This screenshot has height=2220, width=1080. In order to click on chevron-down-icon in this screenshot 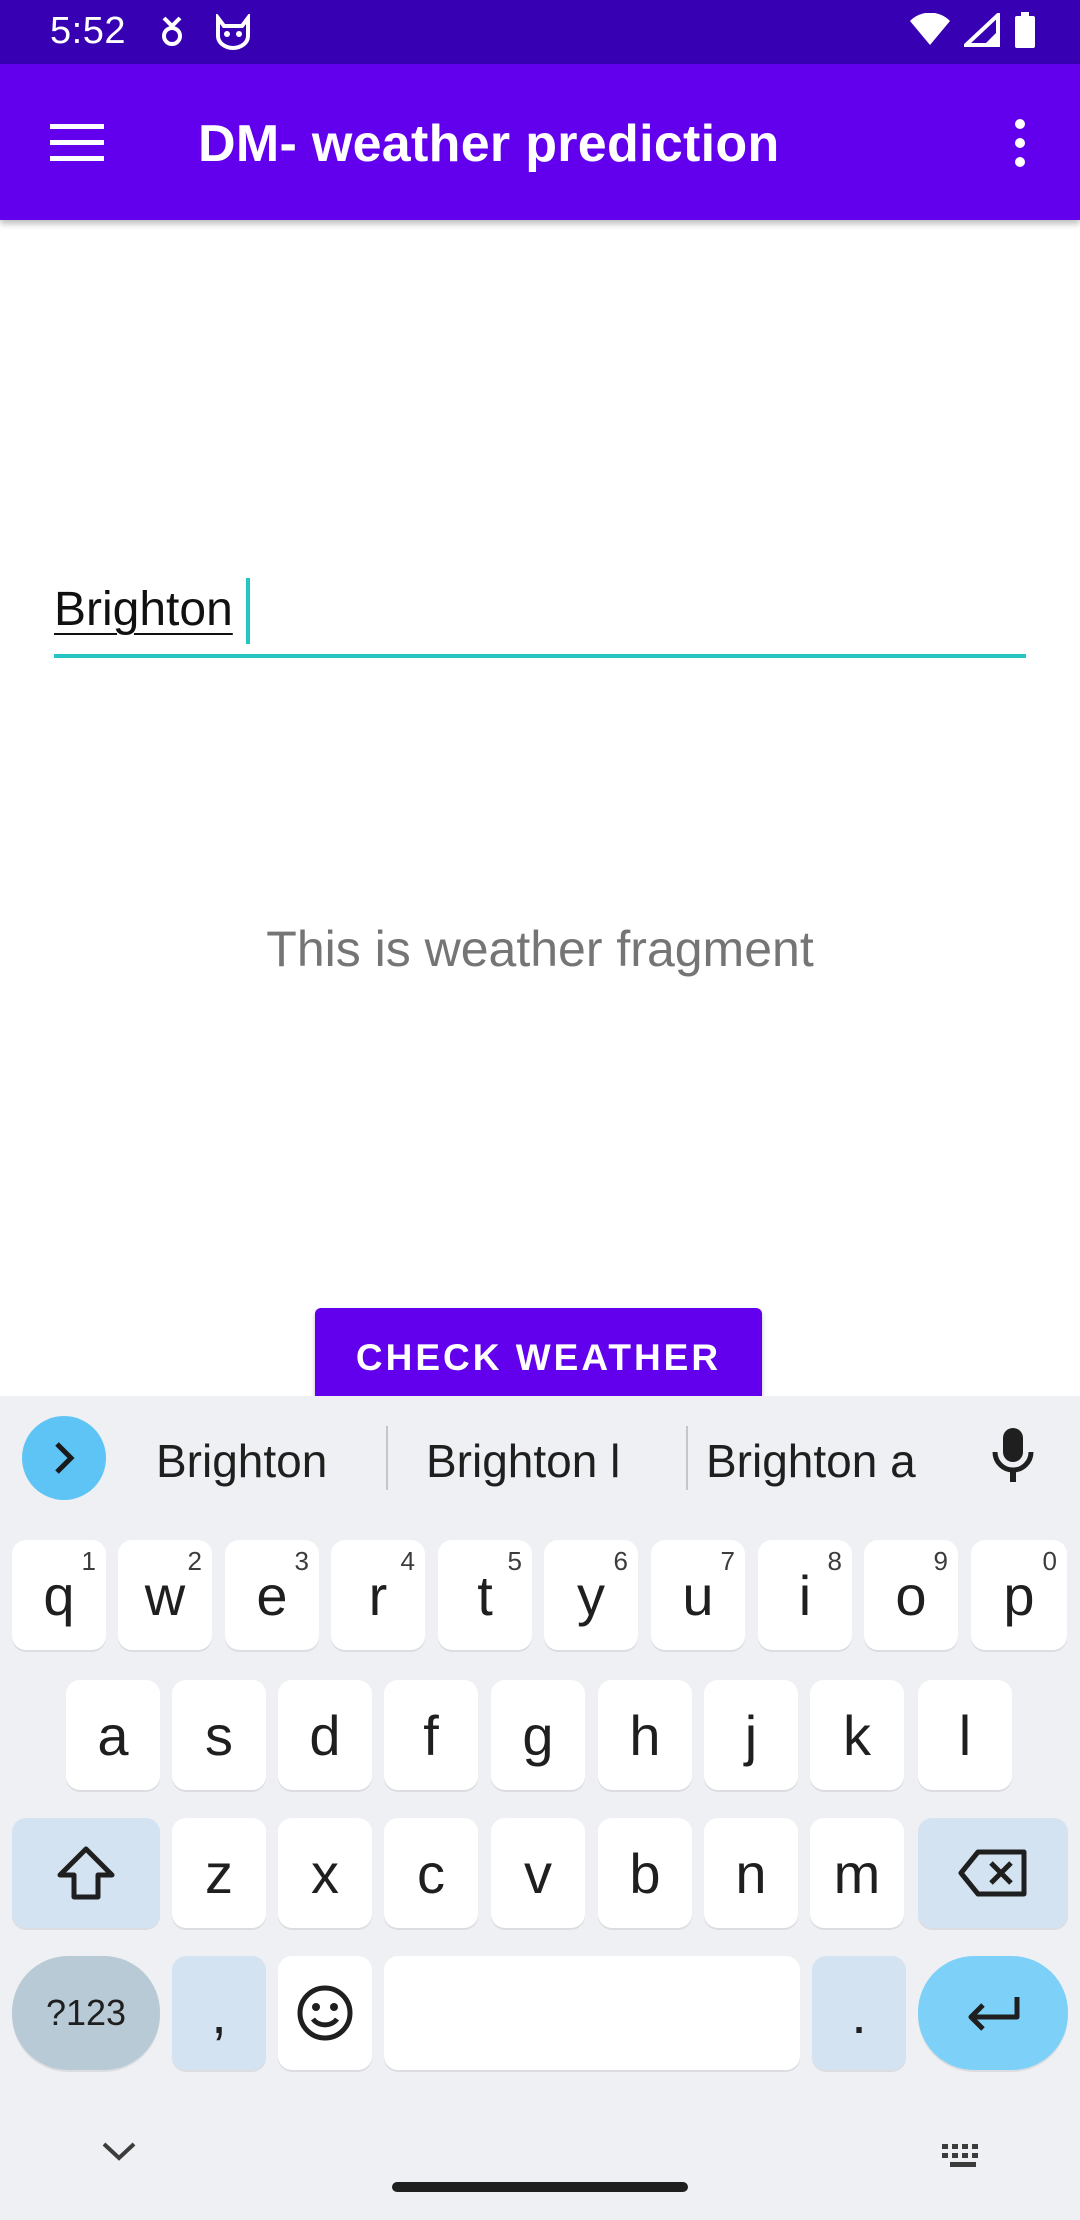, I will do `click(119, 2154)`.